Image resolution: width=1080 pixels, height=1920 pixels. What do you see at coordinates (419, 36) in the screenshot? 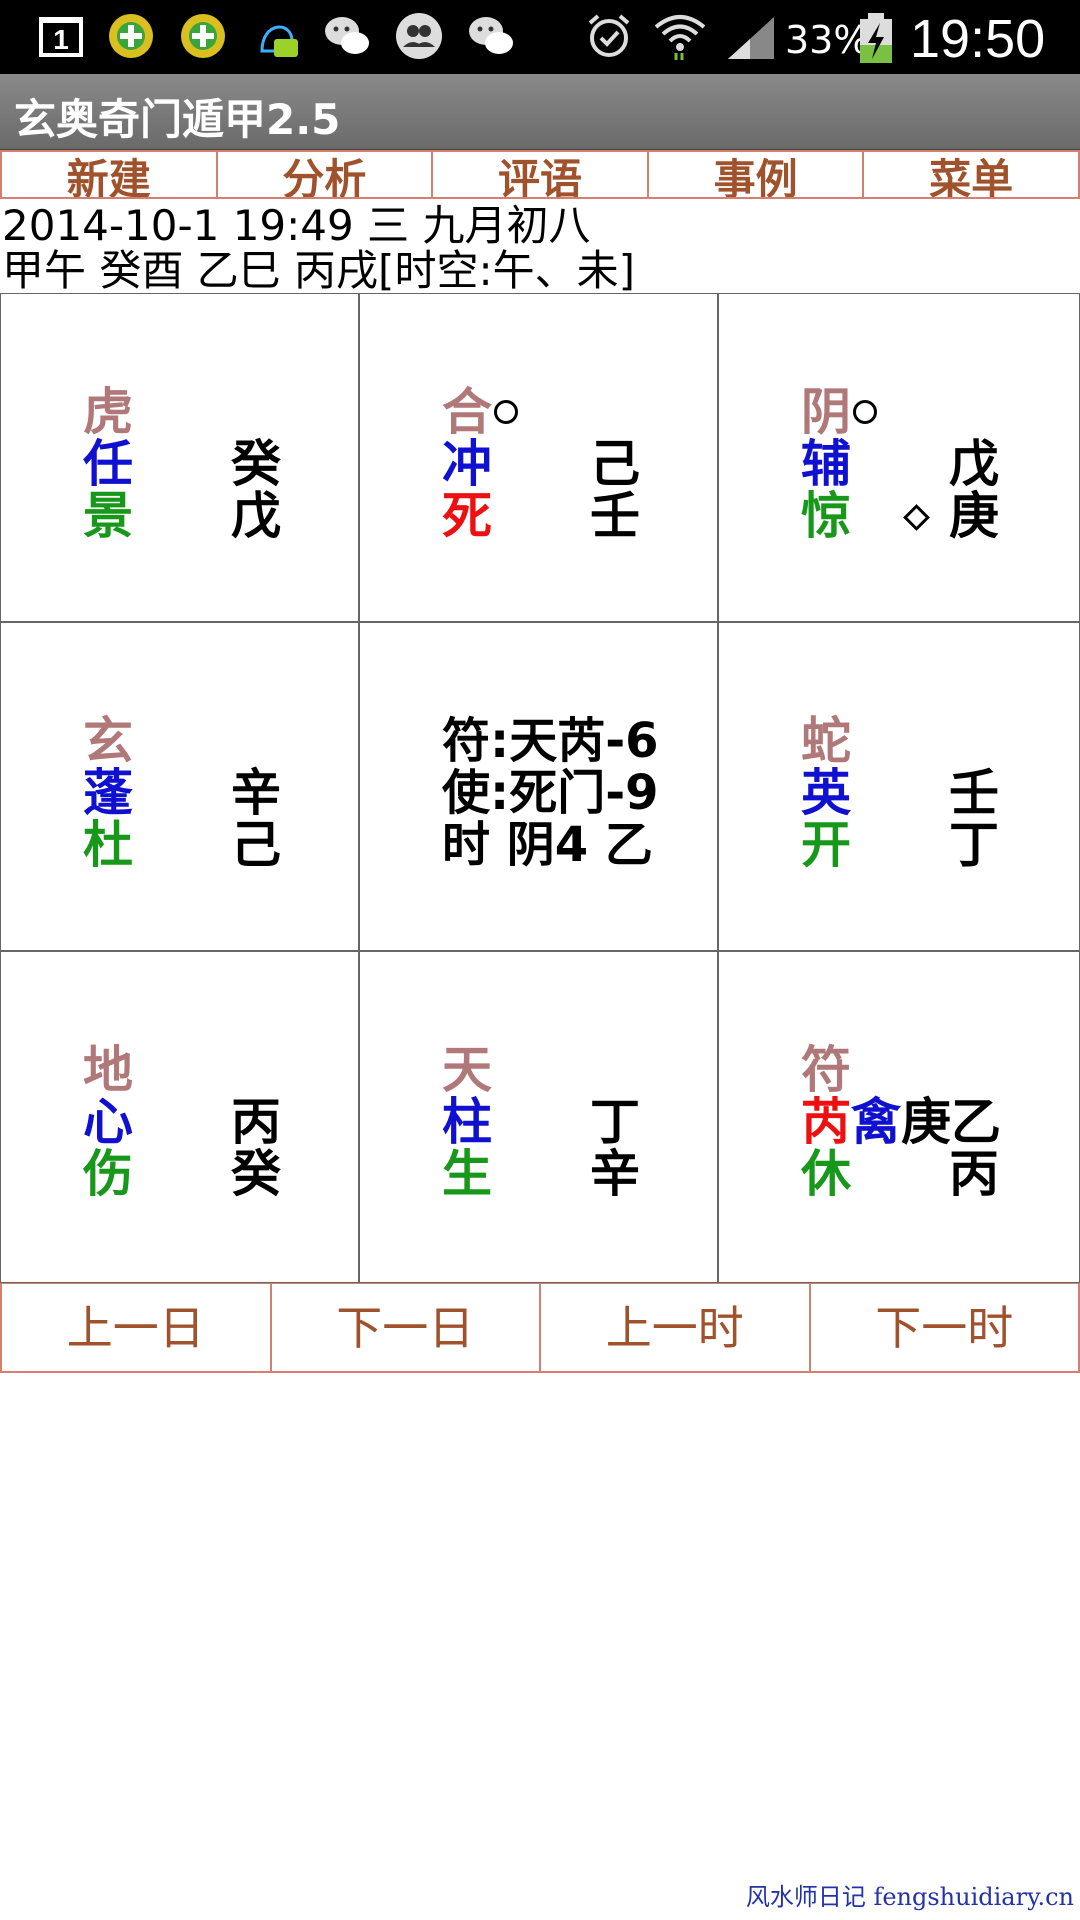
I see `group-chat-icon` at bounding box center [419, 36].